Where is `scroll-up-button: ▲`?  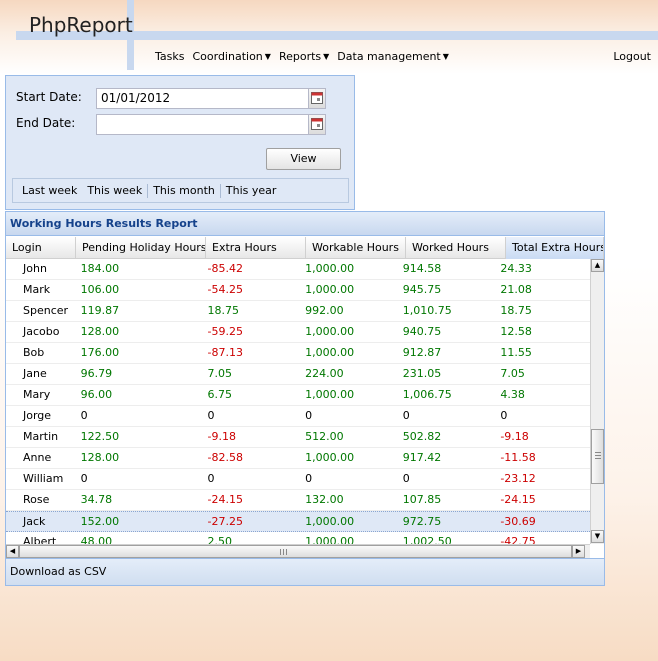
scroll-up-button: ▲ is located at coordinates (597, 265).